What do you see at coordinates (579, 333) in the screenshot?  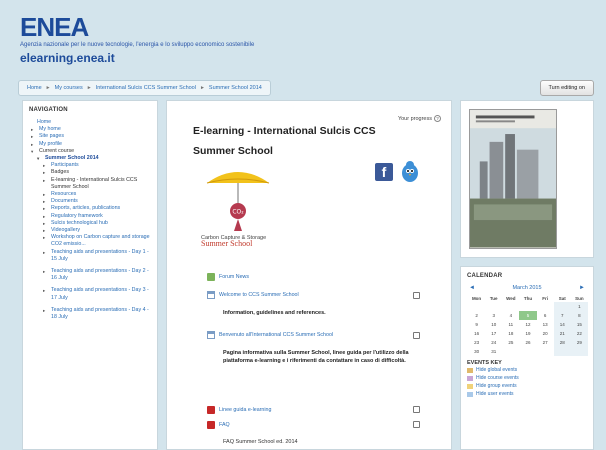 I see `calendar-day: 22` at bounding box center [579, 333].